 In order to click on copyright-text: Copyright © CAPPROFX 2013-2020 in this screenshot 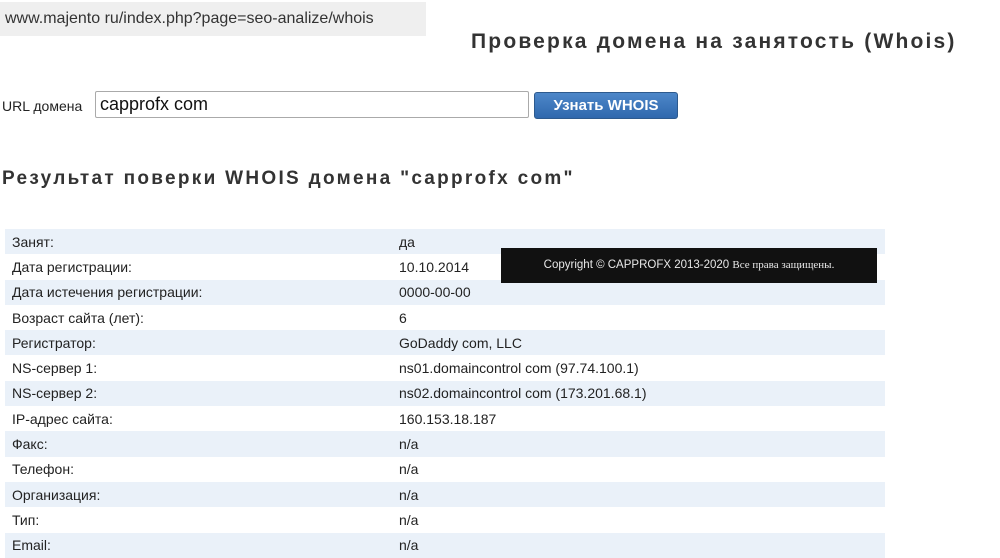, I will do `click(636, 265)`.